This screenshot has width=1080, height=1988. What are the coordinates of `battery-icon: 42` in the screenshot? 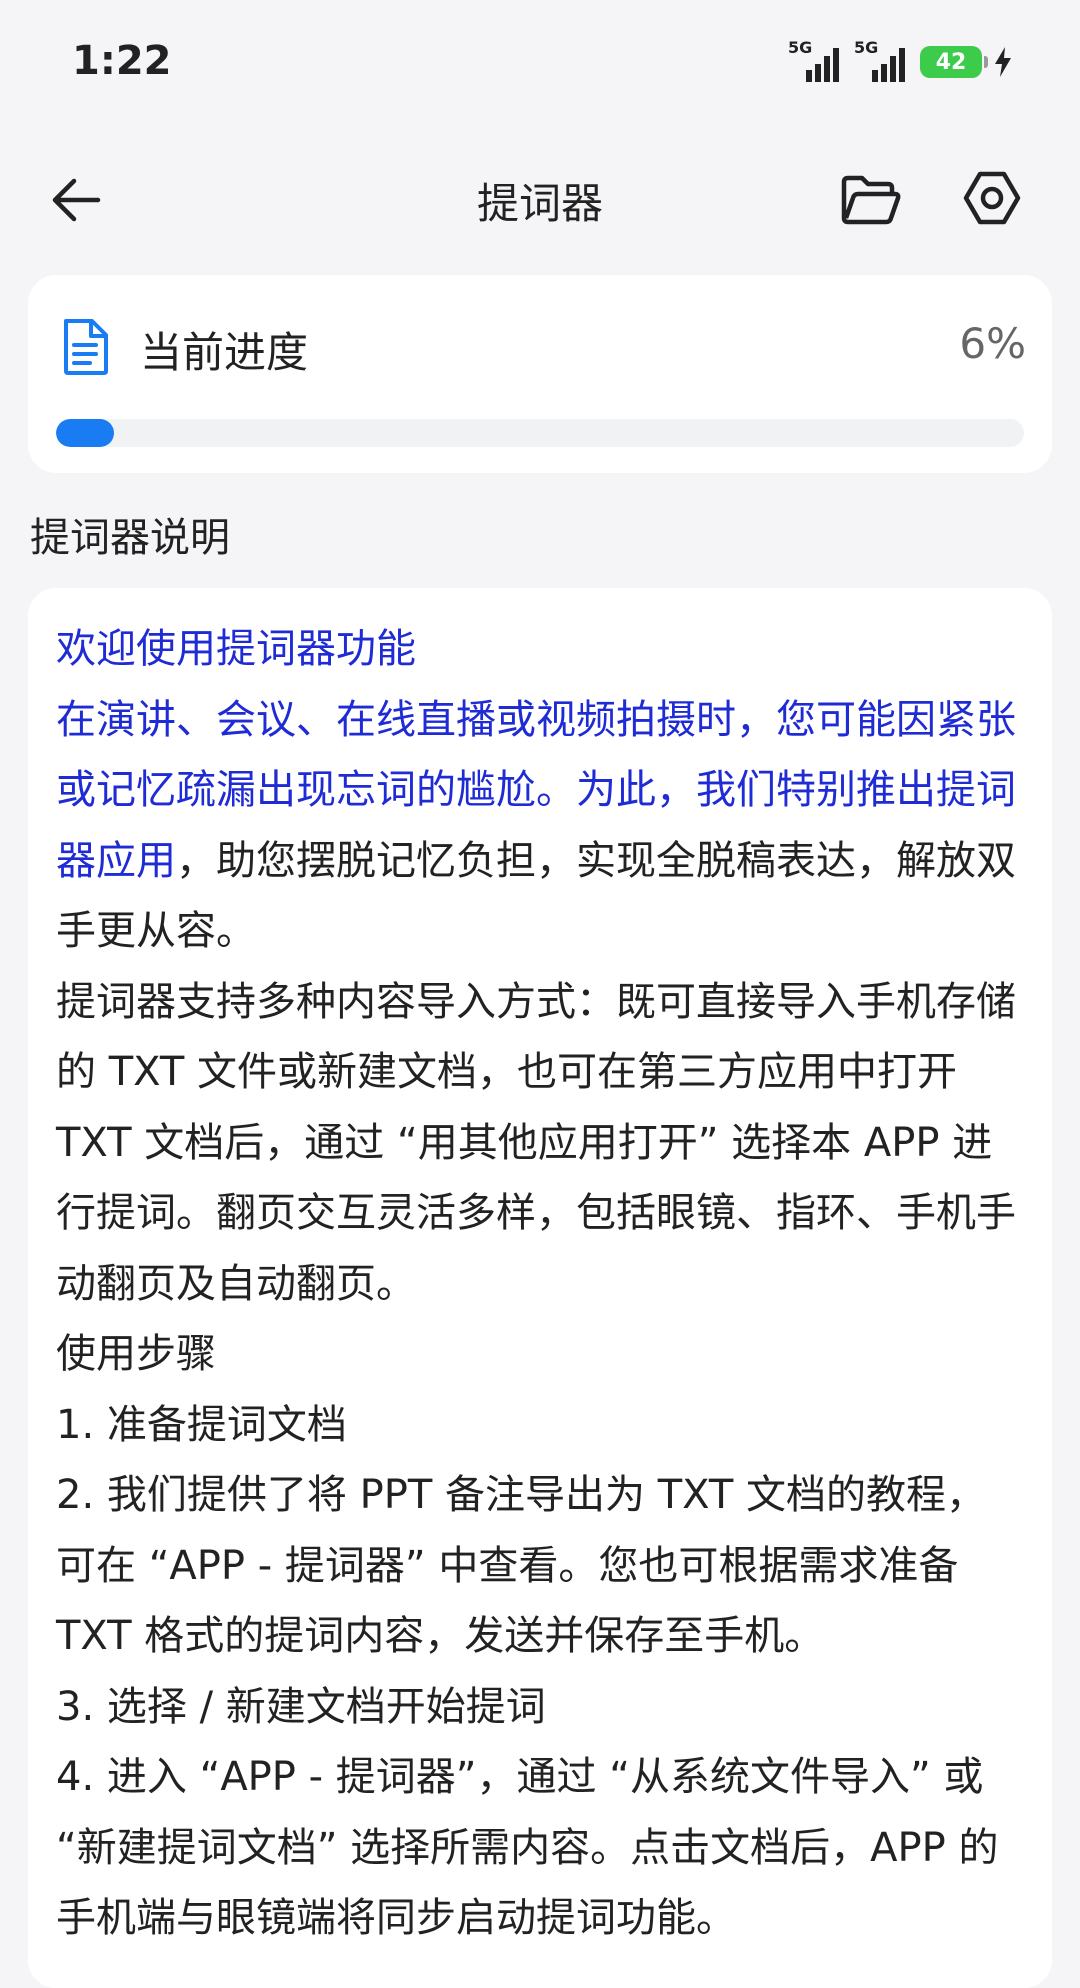 It's located at (954, 62).